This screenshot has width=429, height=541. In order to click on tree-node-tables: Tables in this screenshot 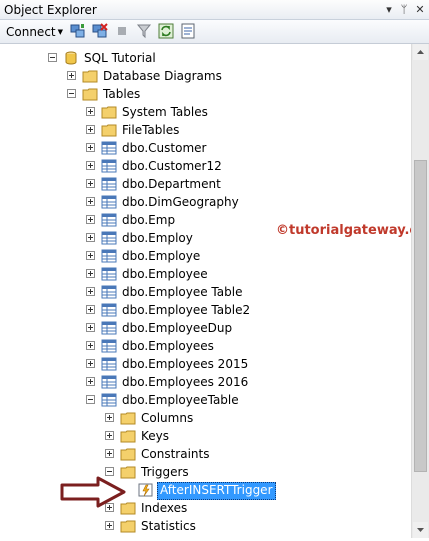, I will do `click(205, 94)`.